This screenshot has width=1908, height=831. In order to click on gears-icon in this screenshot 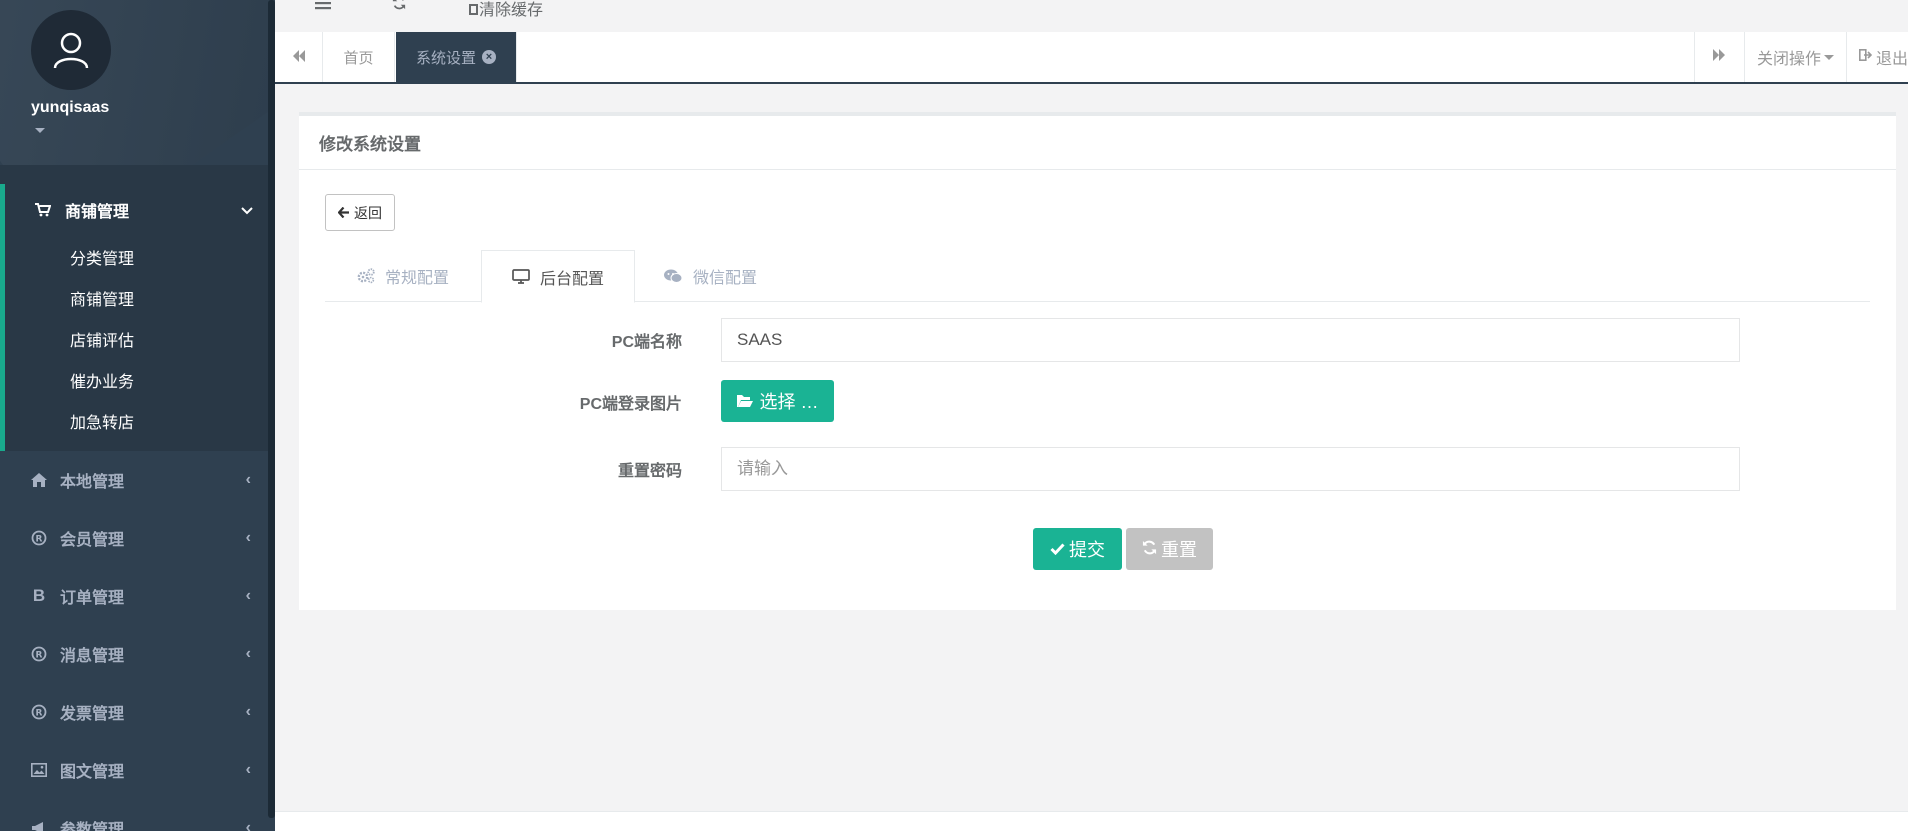, I will do `click(366, 276)`.